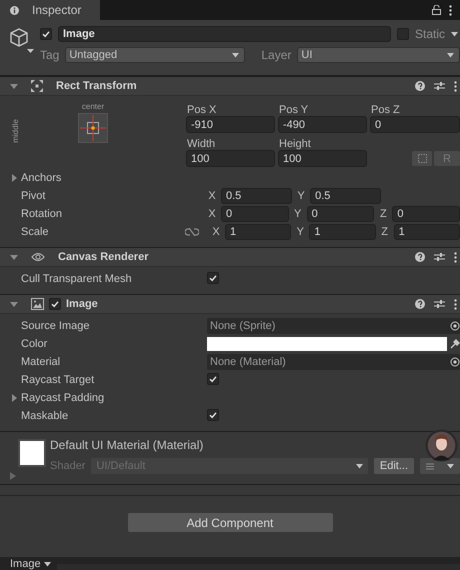 Image resolution: width=460 pixels, height=570 pixels. What do you see at coordinates (76, 279) in the screenshot?
I see `field-label: Cull Transparent Mesh` at bounding box center [76, 279].